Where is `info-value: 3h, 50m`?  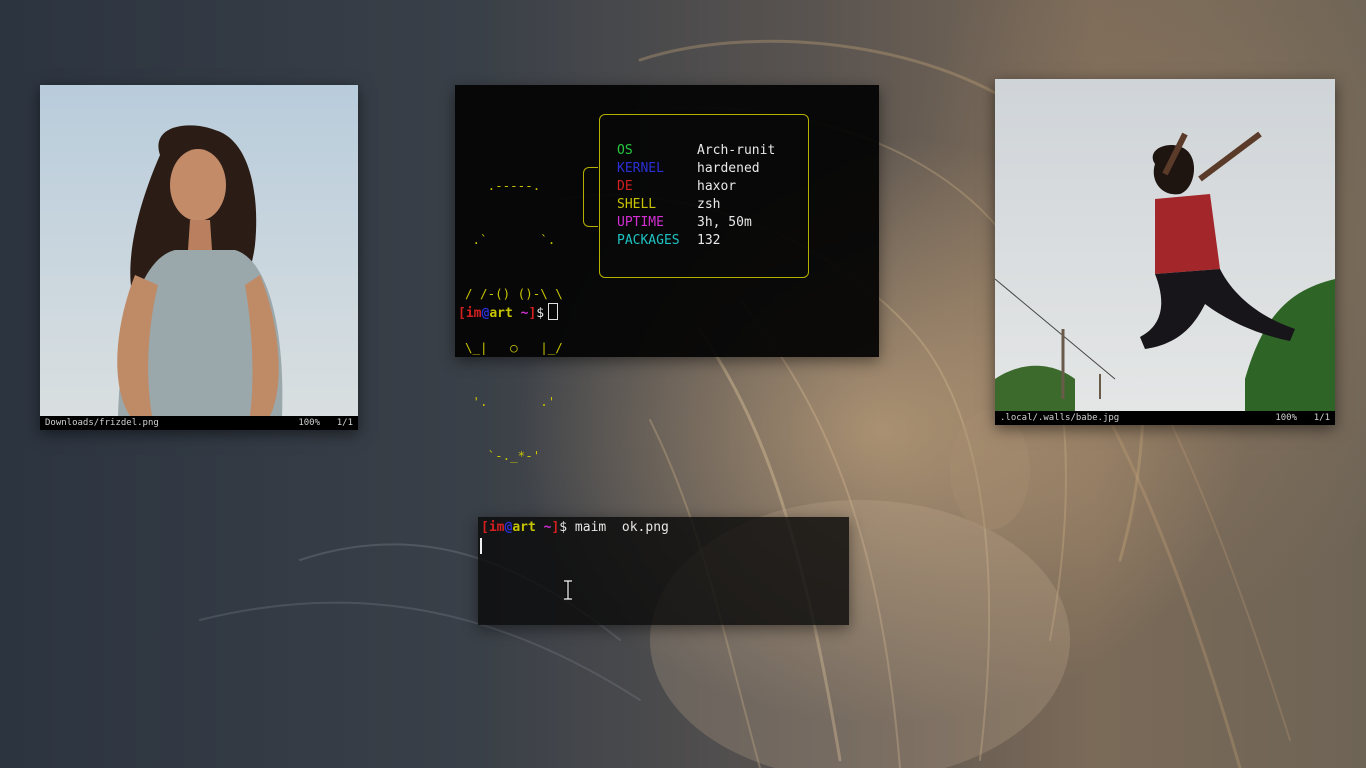
info-value: 3h, 50m is located at coordinates (724, 222).